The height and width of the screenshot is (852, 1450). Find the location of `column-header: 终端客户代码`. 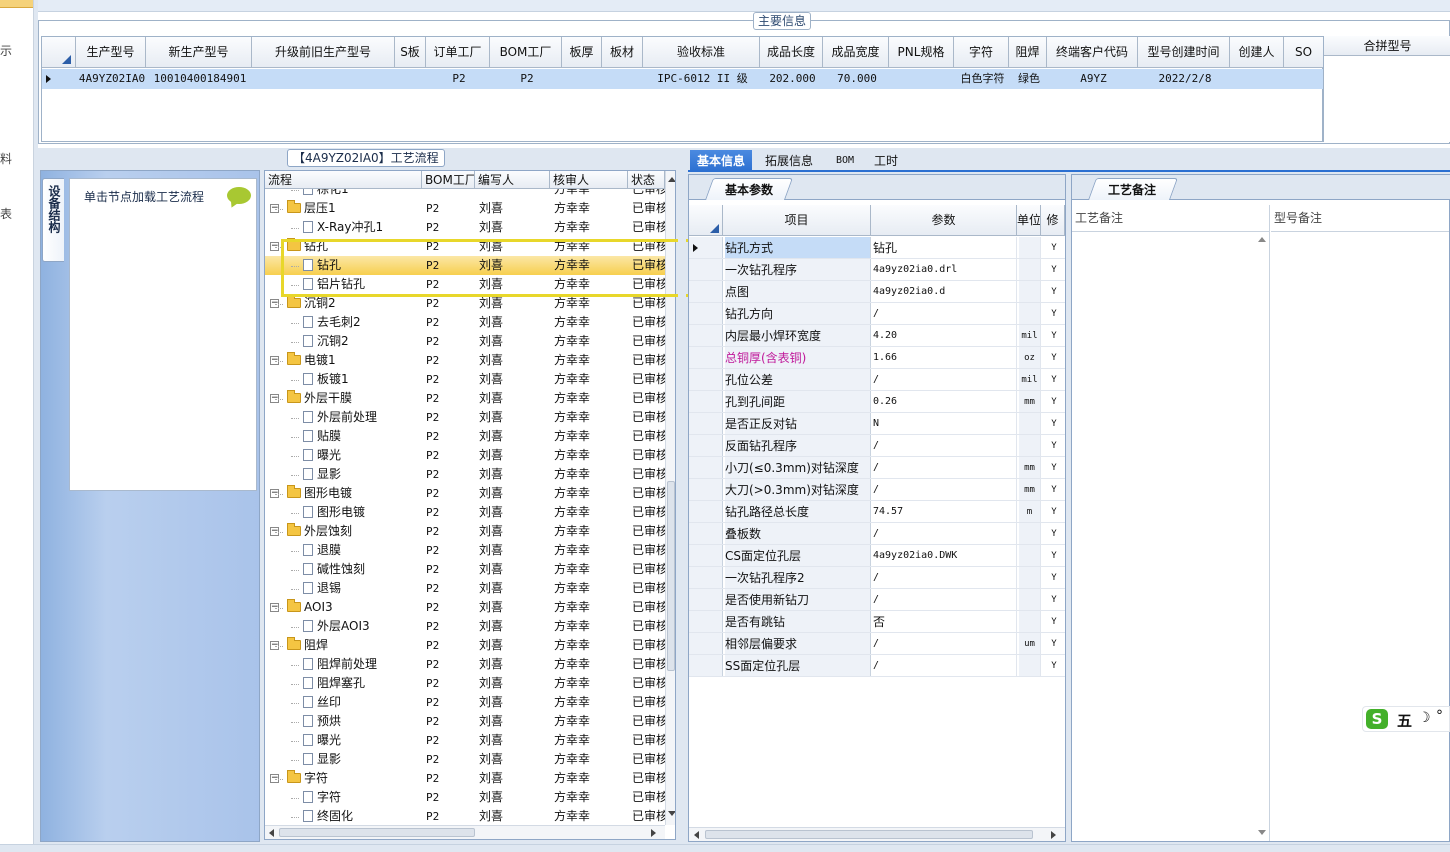

column-header: 终端客户代码 is located at coordinates (1092, 52).